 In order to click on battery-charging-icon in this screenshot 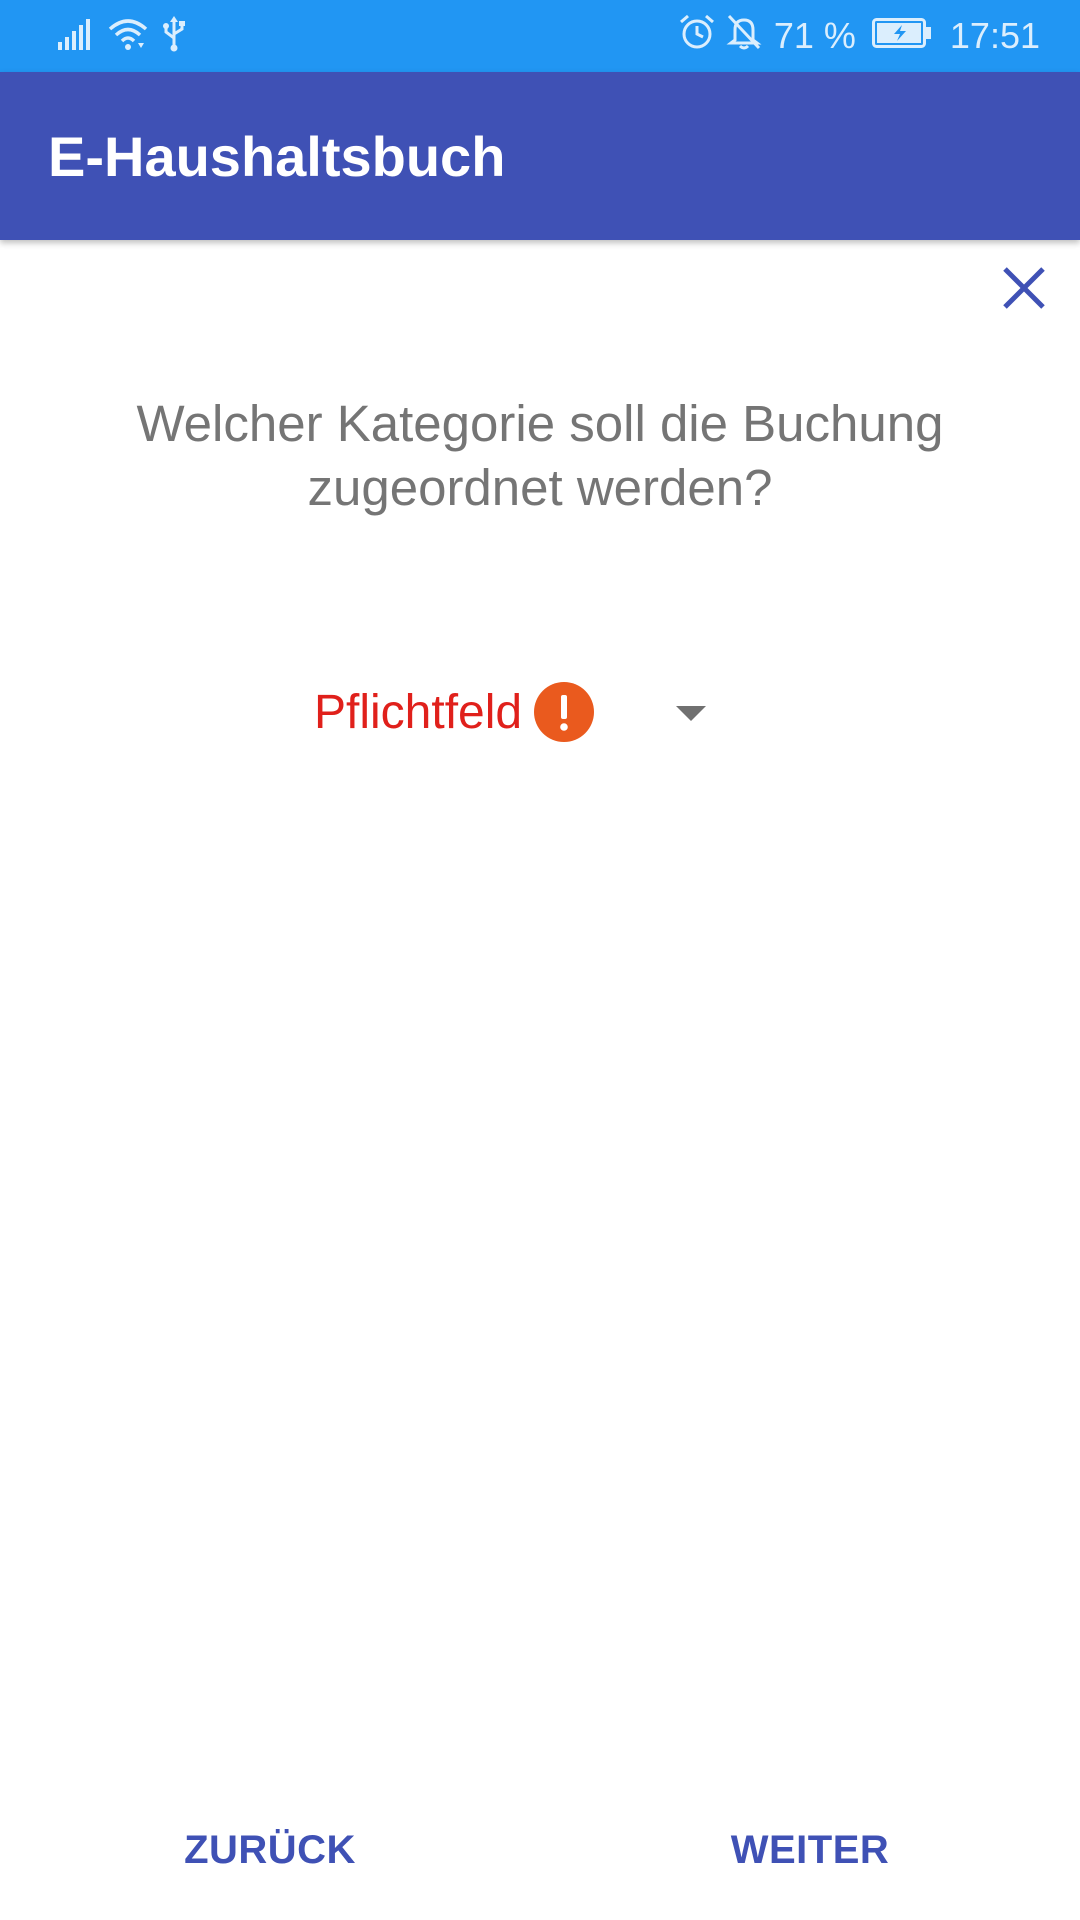, I will do `click(901, 36)`.